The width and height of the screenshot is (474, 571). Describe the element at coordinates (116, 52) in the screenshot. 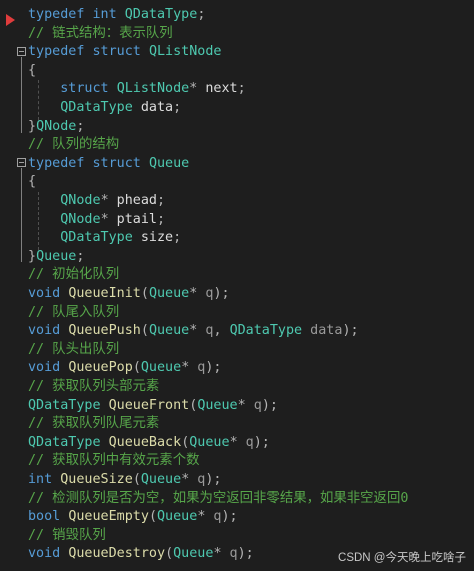

I see `code-token: struct` at that location.